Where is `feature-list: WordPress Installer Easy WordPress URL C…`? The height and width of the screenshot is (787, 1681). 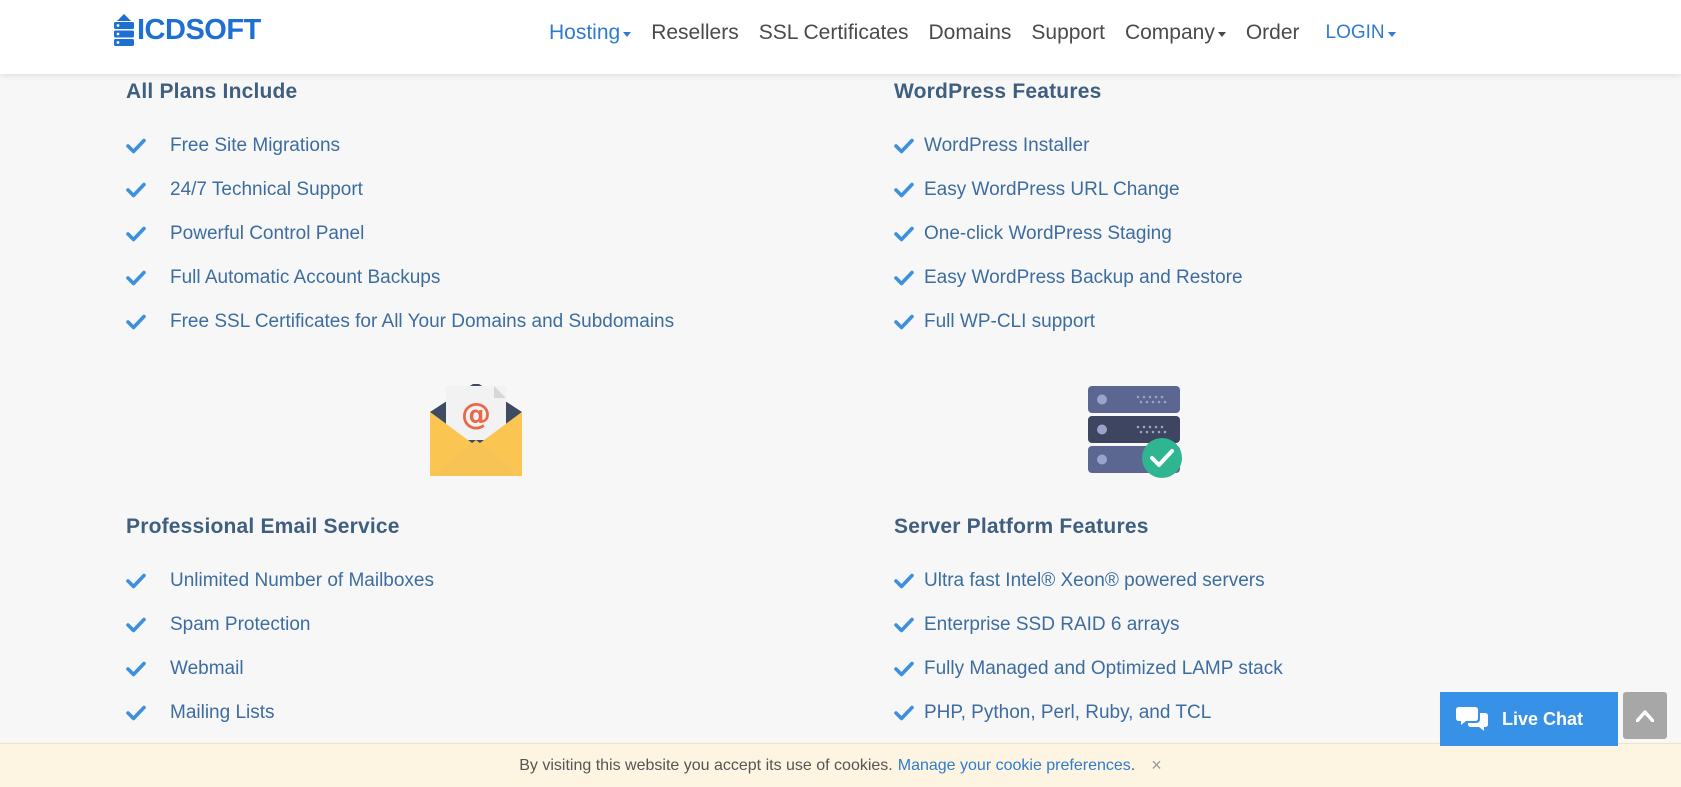
feature-list: WordPress Installer Easy WordPress URL C… is located at coordinates (1068, 234).